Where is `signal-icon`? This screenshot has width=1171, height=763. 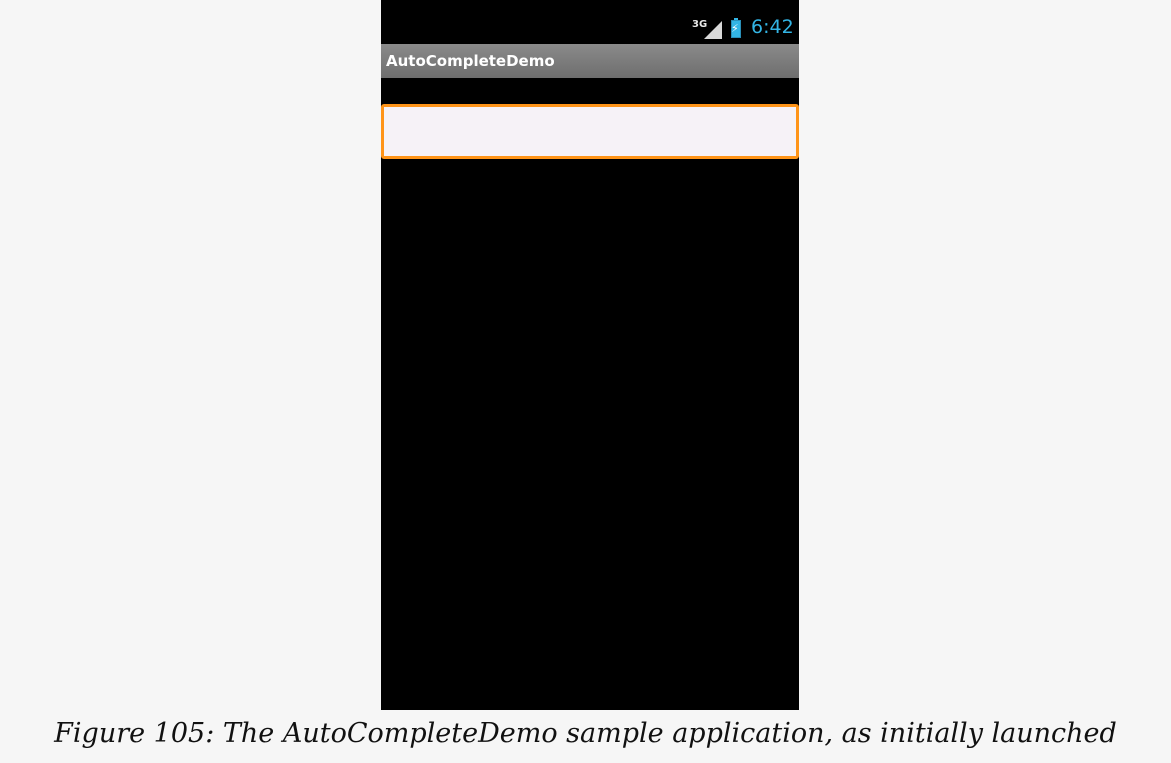 signal-icon is located at coordinates (713, 30).